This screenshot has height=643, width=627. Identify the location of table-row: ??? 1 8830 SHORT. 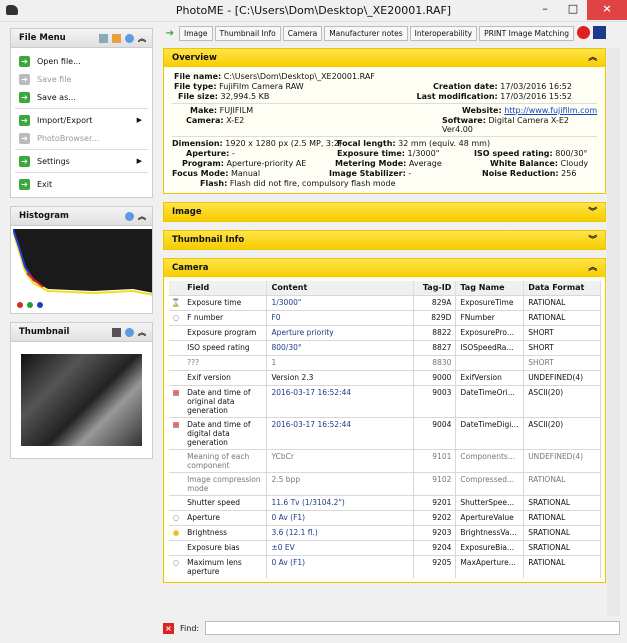
(385, 362).